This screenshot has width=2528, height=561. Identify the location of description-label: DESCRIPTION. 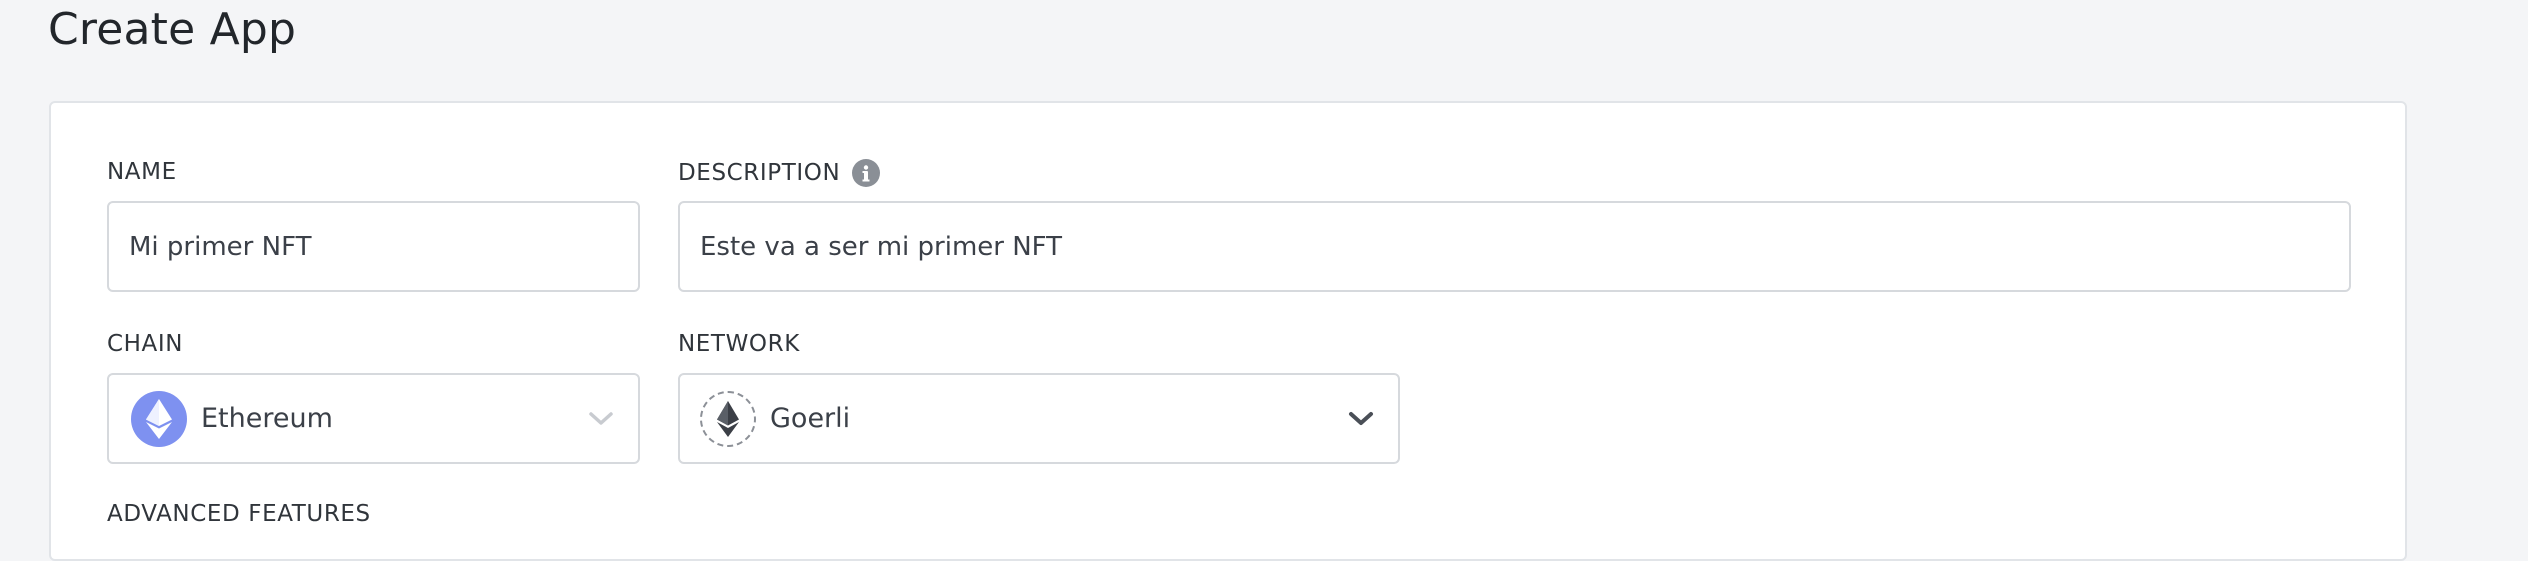
(779, 173).